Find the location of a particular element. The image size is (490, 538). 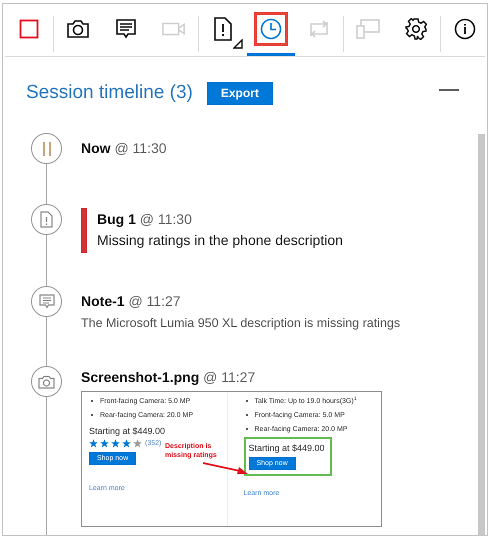

scrollbar is located at coordinates (481, 334).